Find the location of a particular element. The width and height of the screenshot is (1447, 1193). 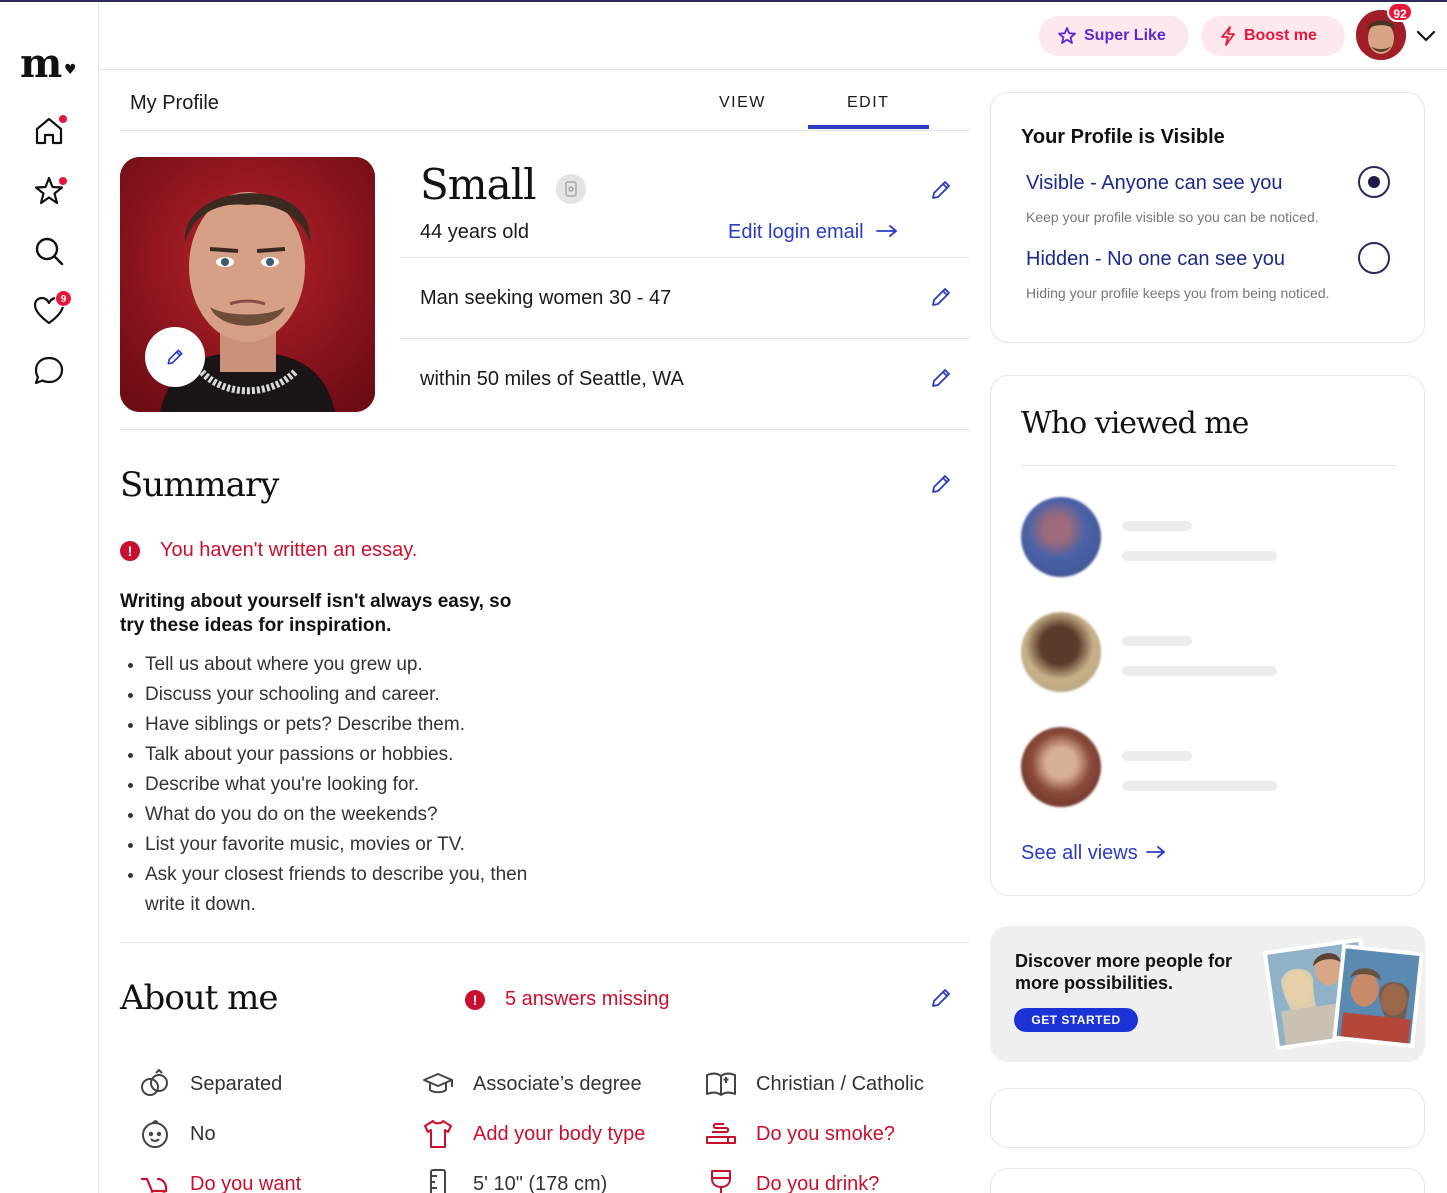

about-item-text: Do you drink? is located at coordinates (818, 1182).